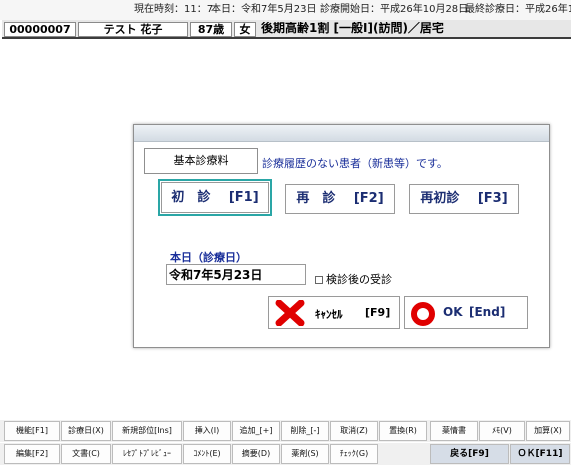 The width and height of the screenshot is (571, 467). I want to click on first-visit-button: 初 診 [F1], so click(215, 197).